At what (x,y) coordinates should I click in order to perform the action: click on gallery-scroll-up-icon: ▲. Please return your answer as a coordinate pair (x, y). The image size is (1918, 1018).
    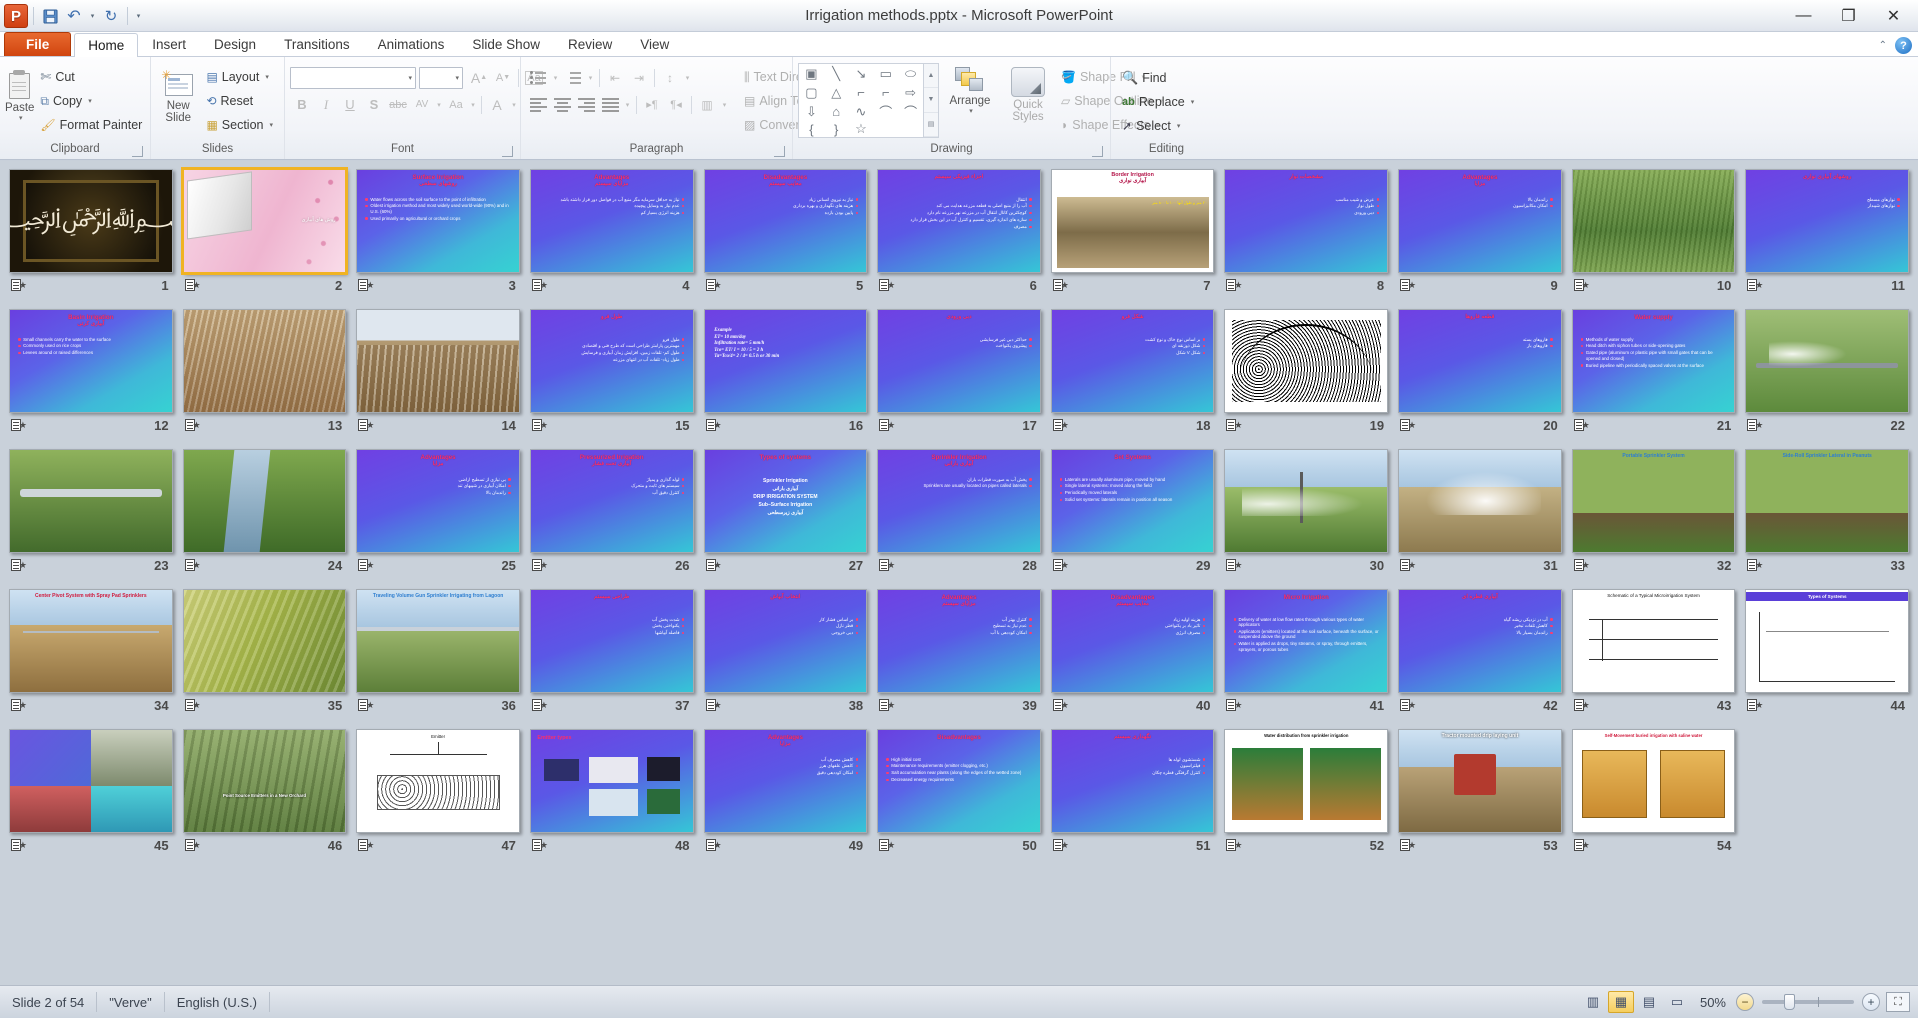
    Looking at the image, I should click on (931, 76).